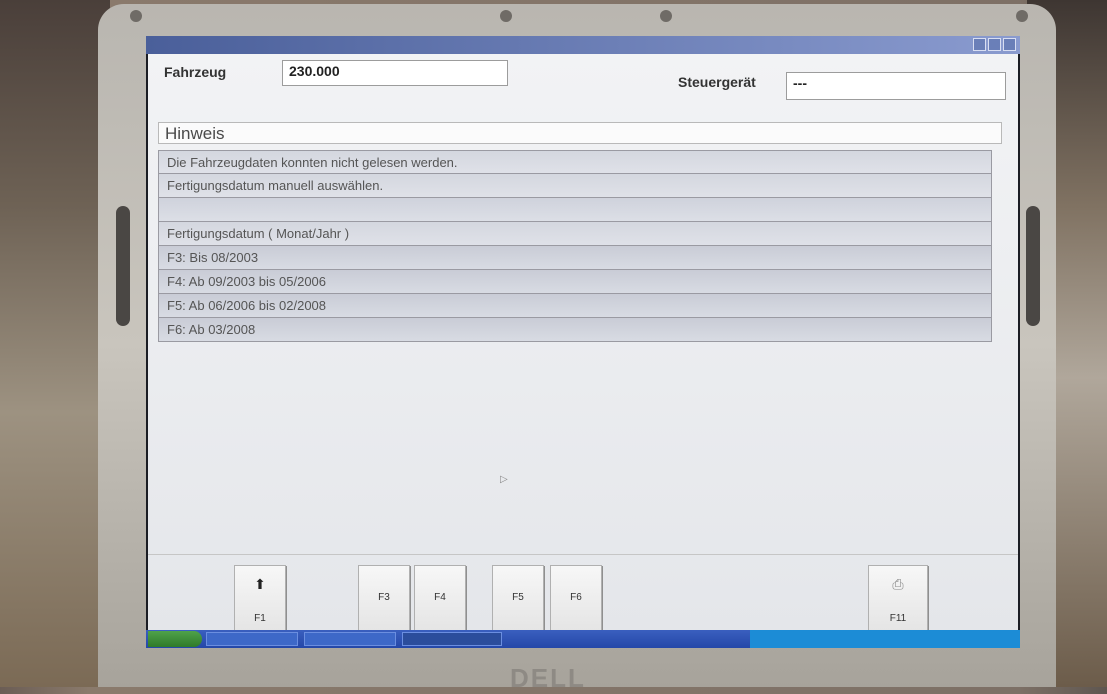 This screenshot has width=1107, height=694. What do you see at coordinates (195, 72) in the screenshot?
I see `fahrzeug-label: Fahrzeug` at bounding box center [195, 72].